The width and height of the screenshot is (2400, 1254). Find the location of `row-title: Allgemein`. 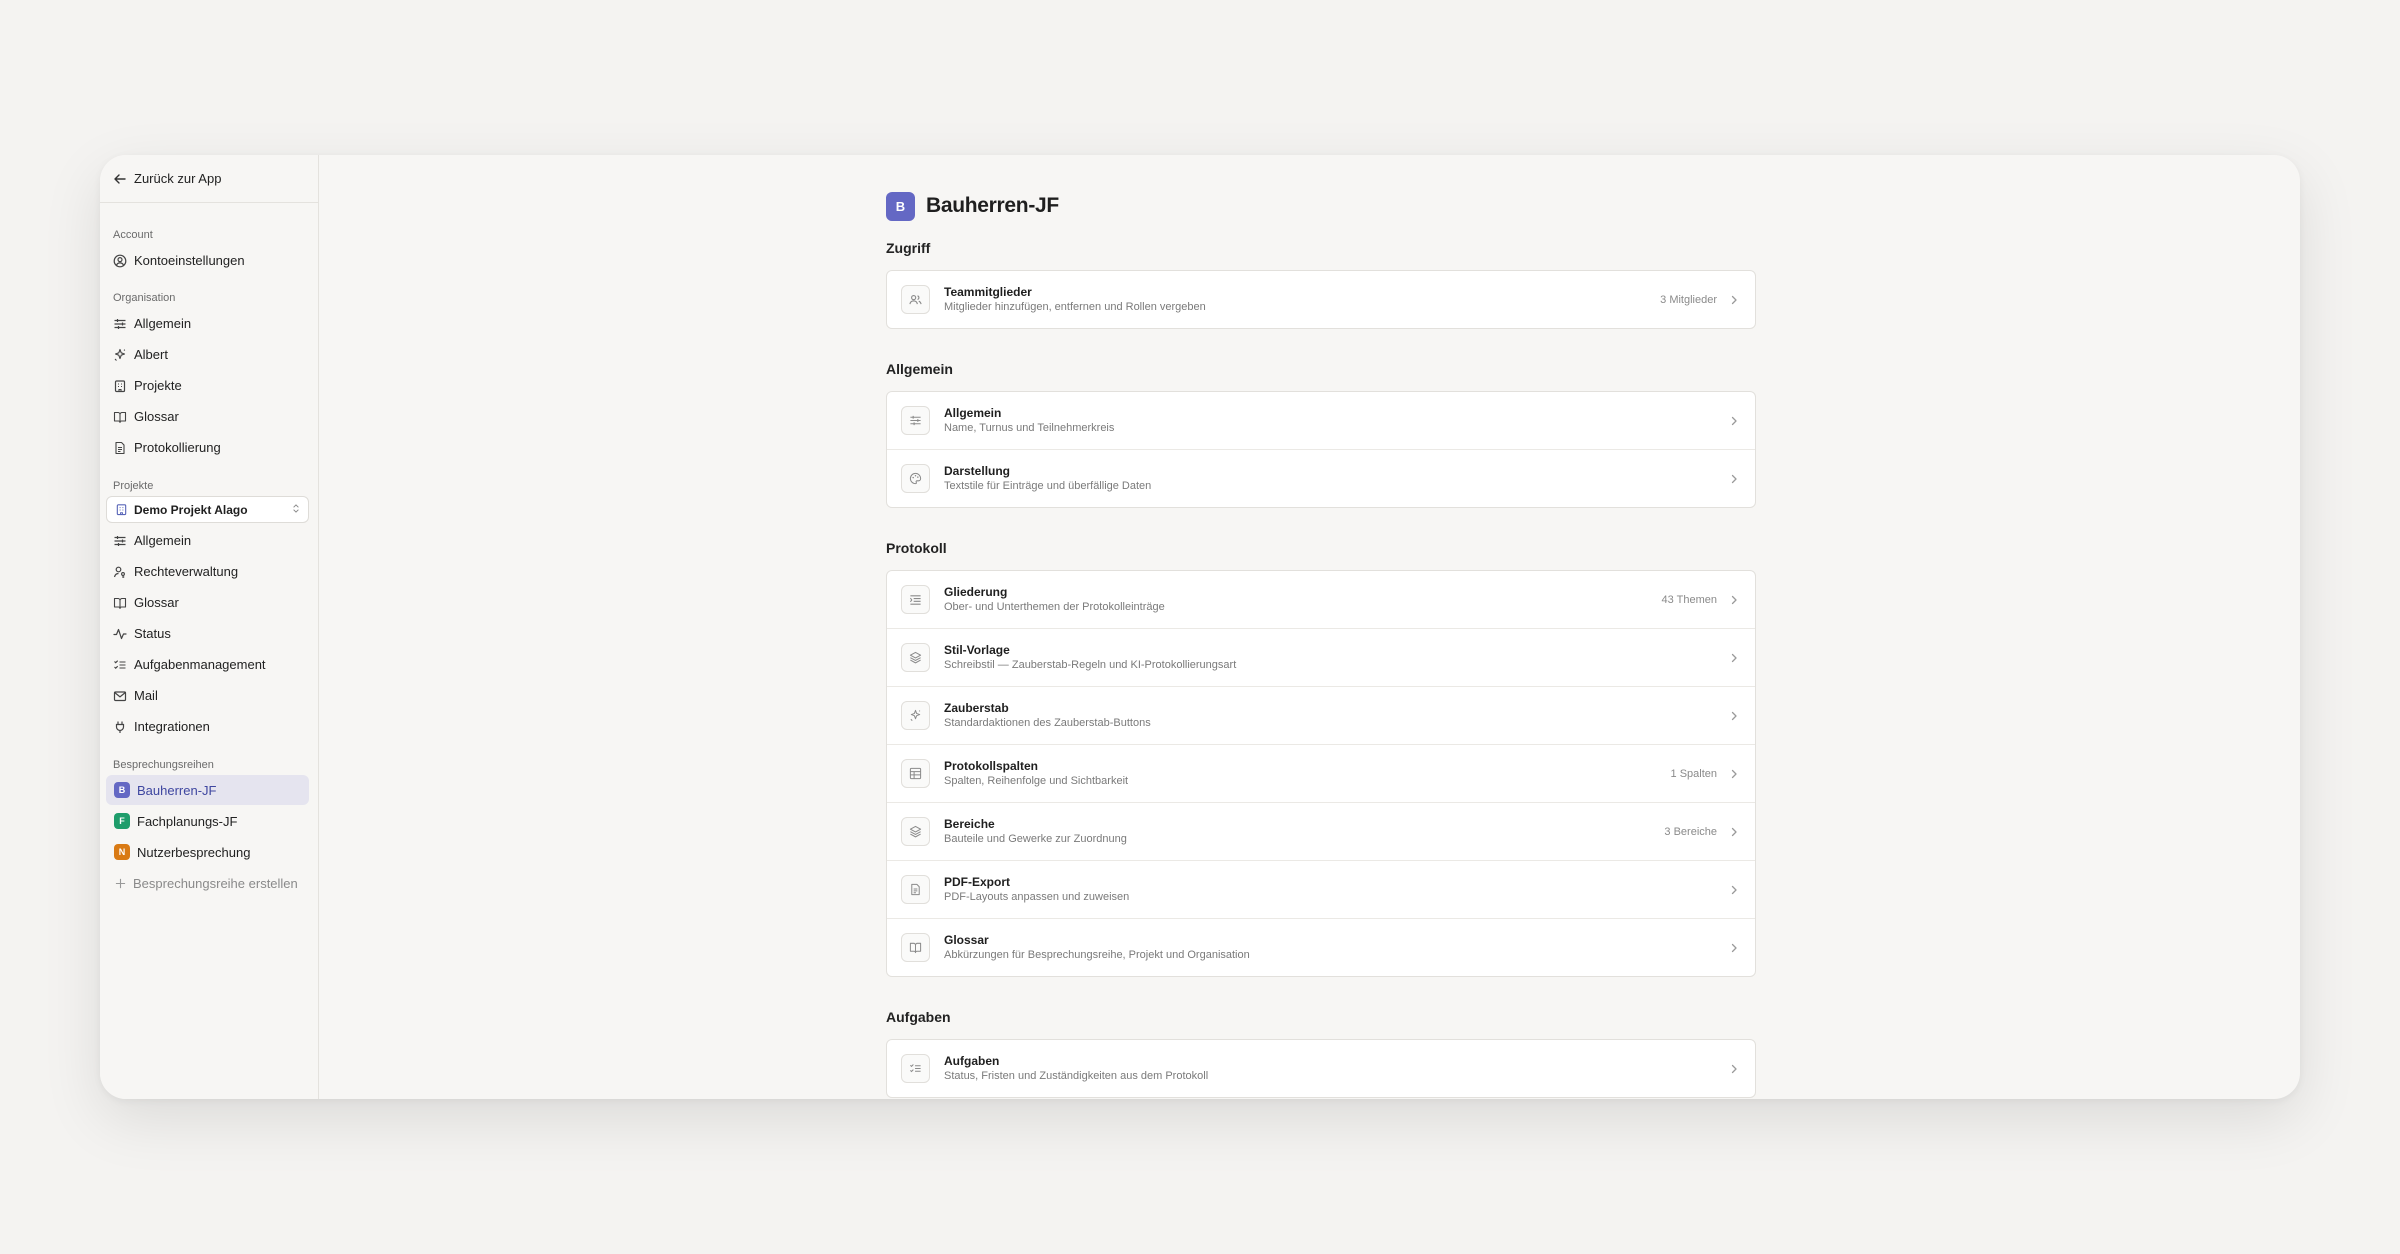

row-title: Allgemein is located at coordinates (973, 413).